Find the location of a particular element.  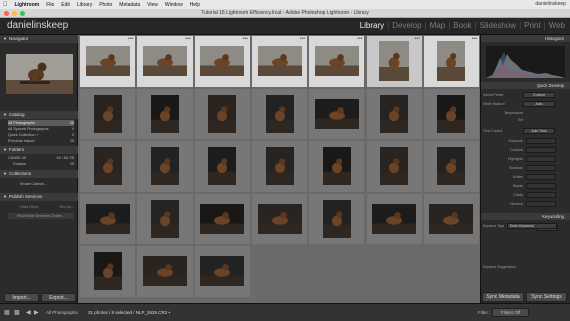

module-library: Library is located at coordinates (372, 25).